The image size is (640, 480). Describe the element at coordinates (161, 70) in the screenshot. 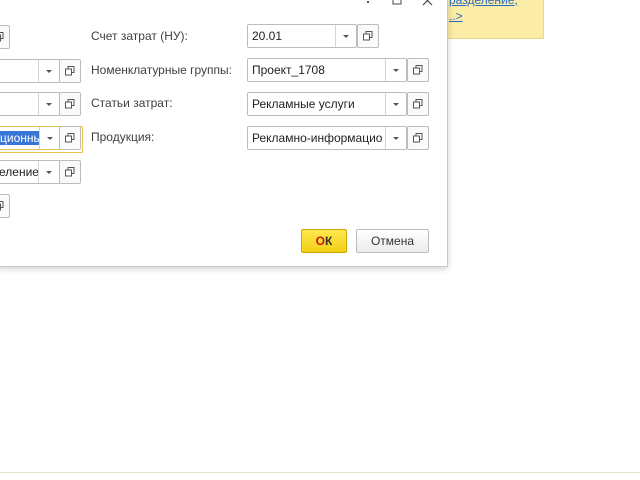

I see `nomenclature-groups-label: Номенклатурные группы:` at that location.